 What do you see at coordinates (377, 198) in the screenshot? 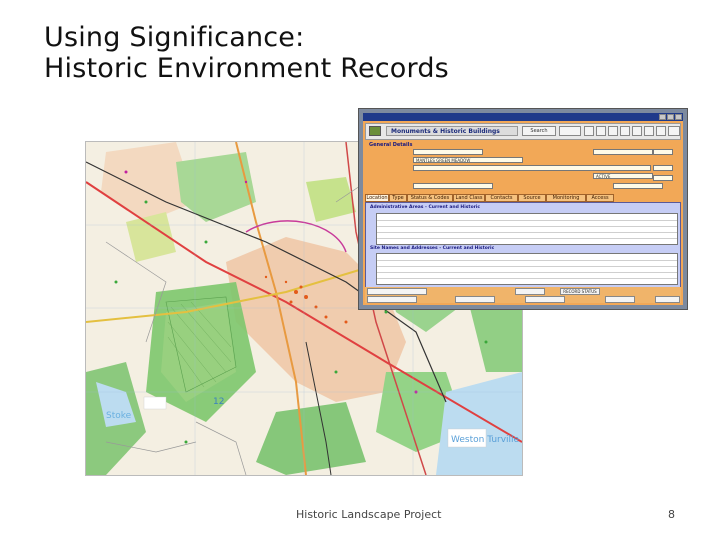
I see `tab-location: Location` at bounding box center [377, 198].